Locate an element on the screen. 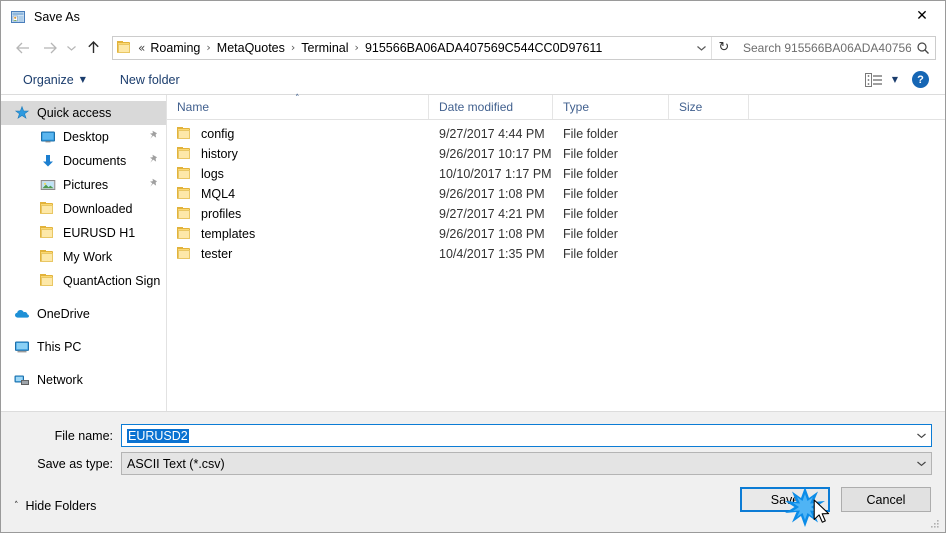 The image size is (946, 533). forward-arrow-icon is located at coordinates (49, 48).